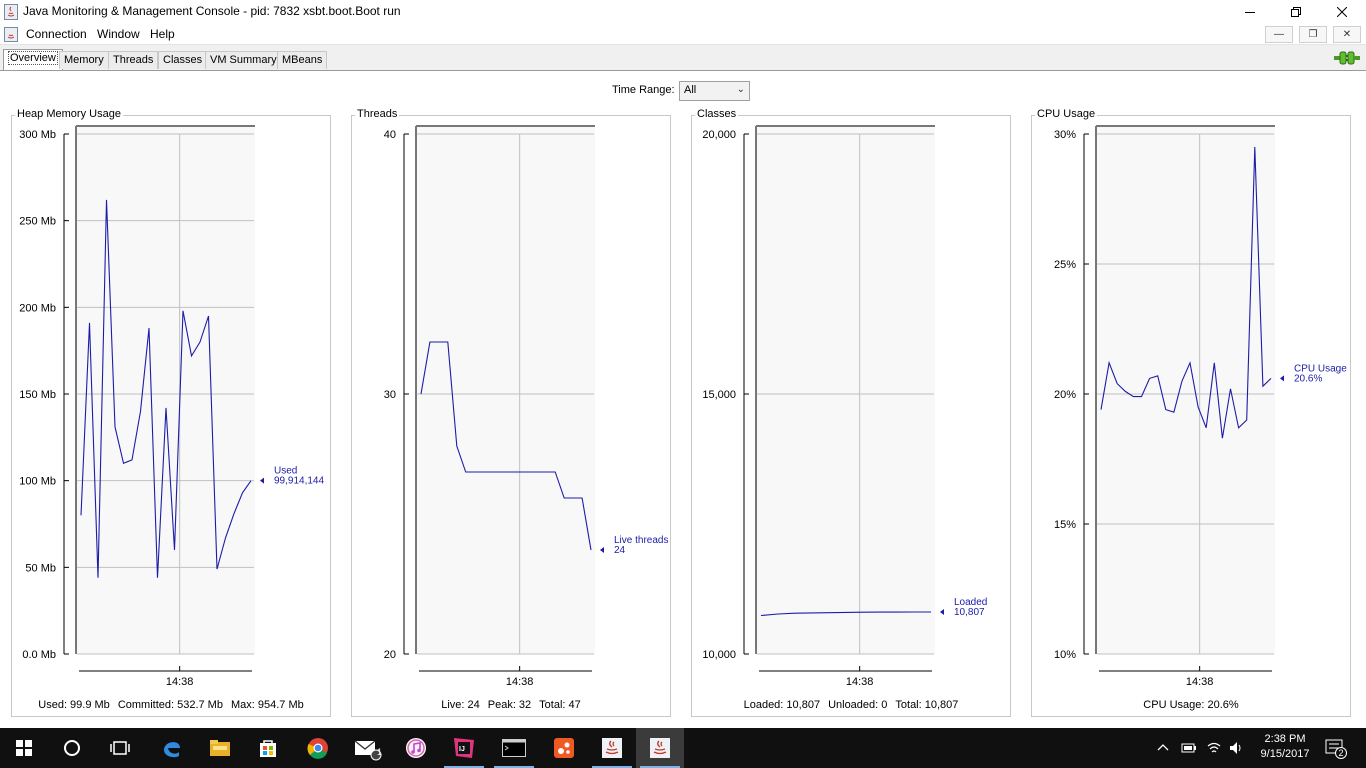  I want to click on itunes-button, so click(416, 748).